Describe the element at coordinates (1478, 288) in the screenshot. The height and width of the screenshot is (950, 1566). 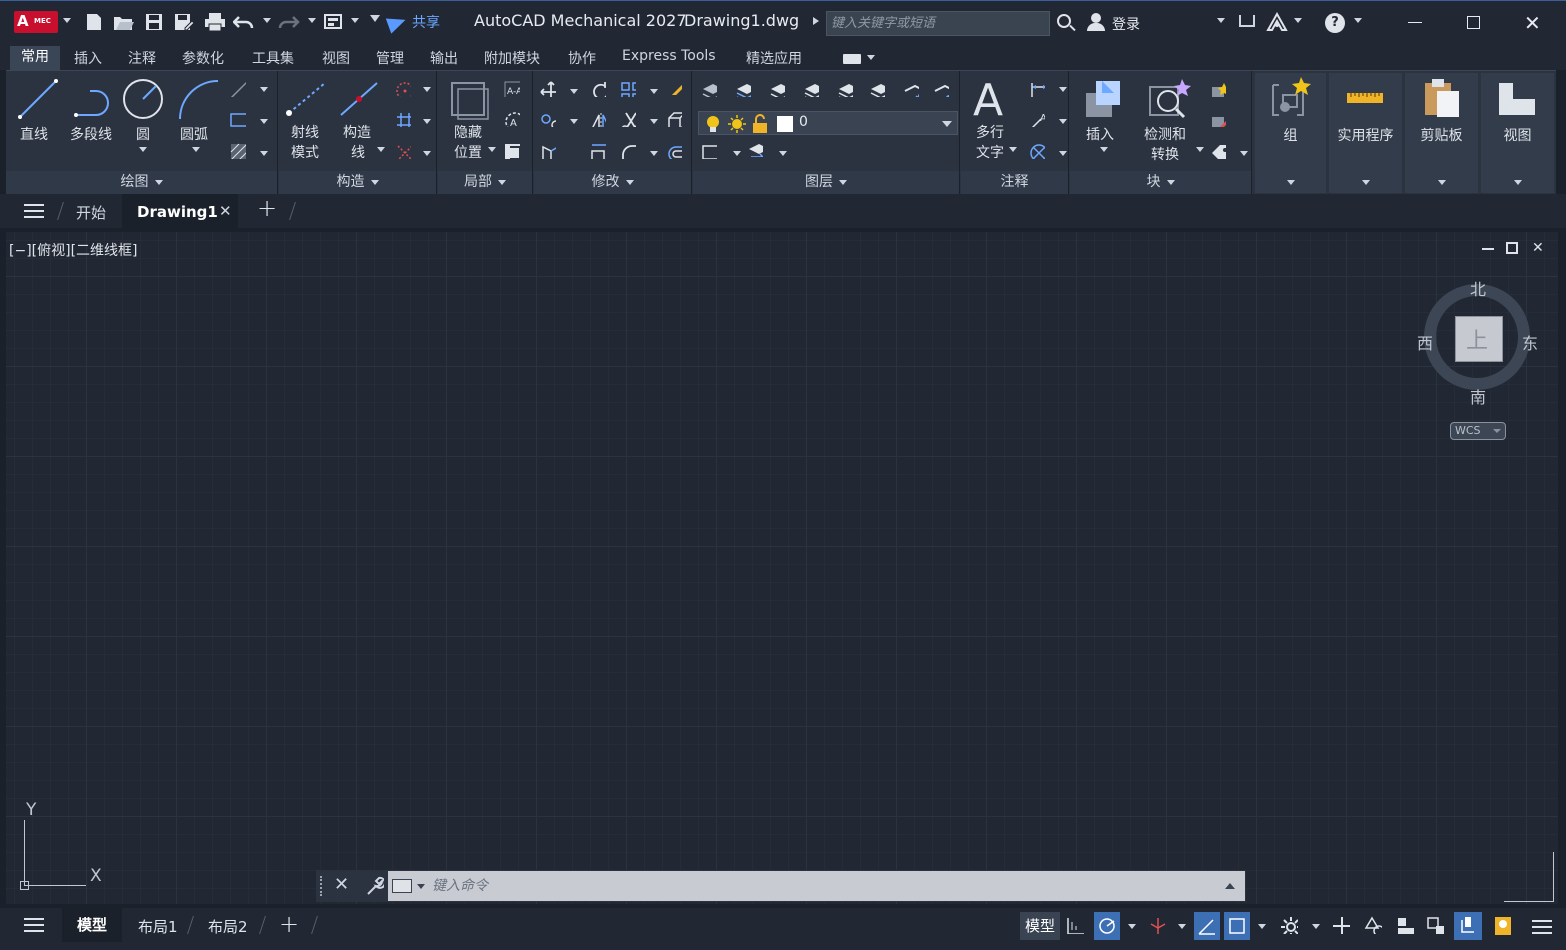
I see `compass-north: 北` at that location.